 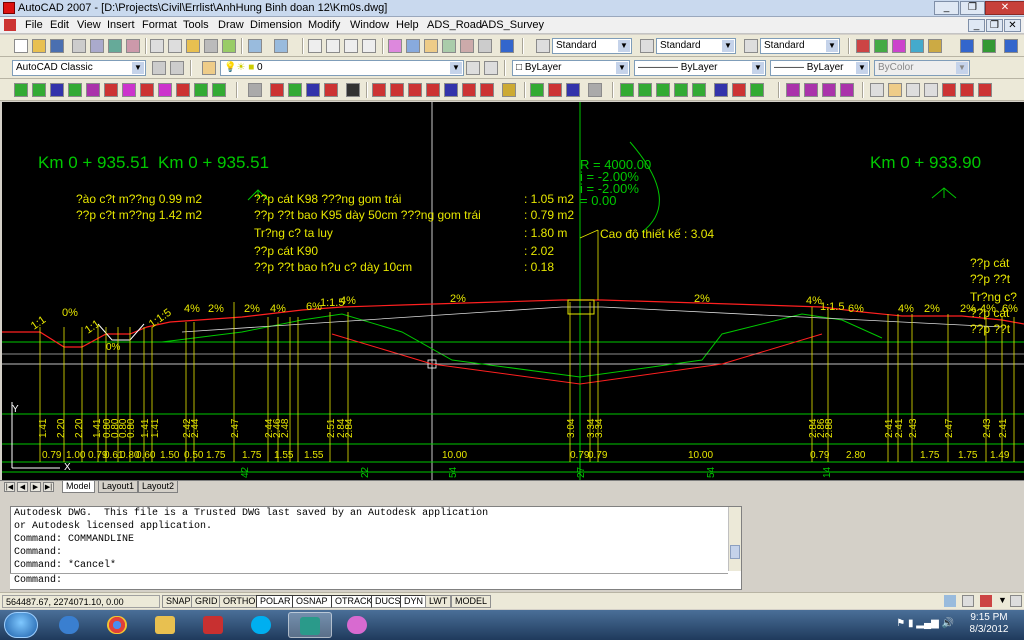 I want to click on ads-tool-38-icon, so click(x=757, y=90).